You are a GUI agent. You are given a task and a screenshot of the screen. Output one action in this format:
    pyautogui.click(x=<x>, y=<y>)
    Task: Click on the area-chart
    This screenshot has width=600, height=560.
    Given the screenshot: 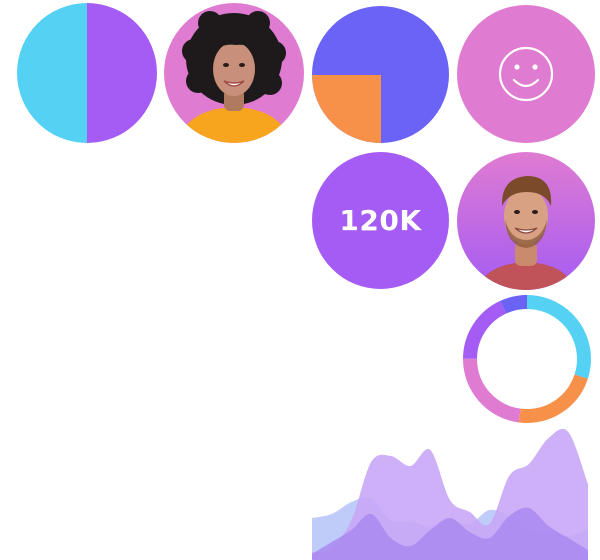 What is the action you would take?
    pyautogui.click(x=450, y=494)
    